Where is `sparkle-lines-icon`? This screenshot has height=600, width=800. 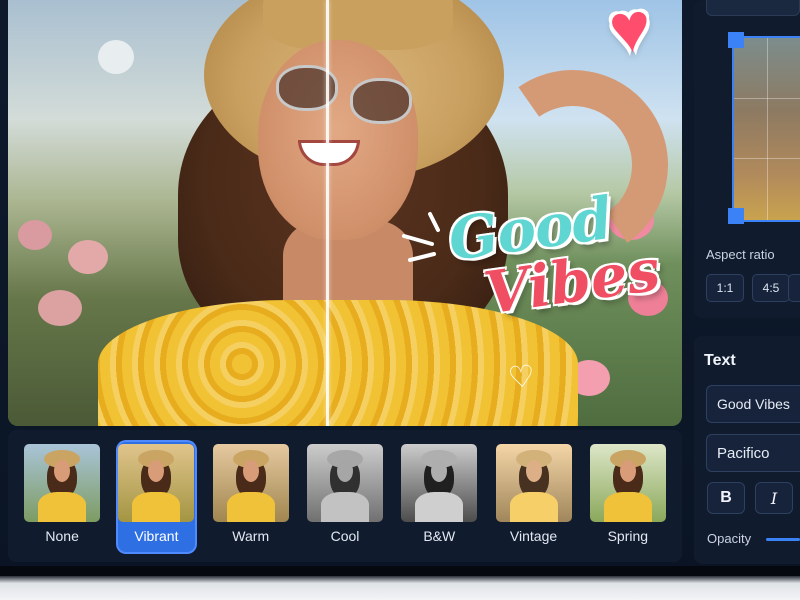
sparkle-lines-icon is located at coordinates (421, 237).